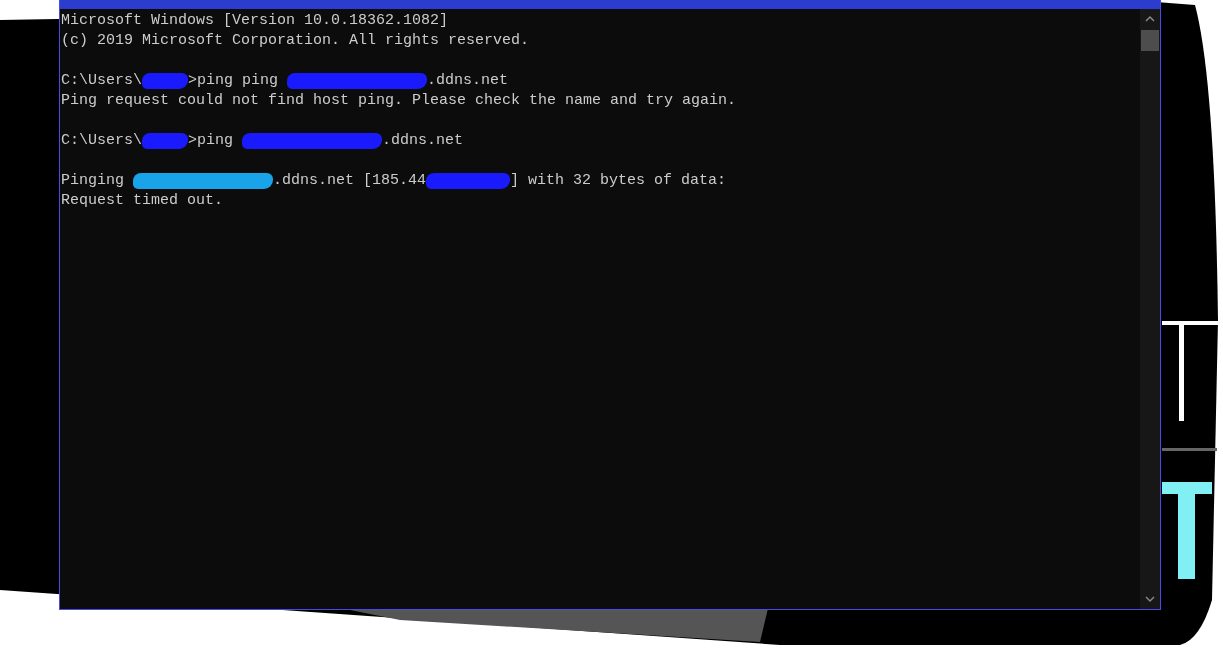  I want to click on chevron-up-icon, so click(1150, 19).